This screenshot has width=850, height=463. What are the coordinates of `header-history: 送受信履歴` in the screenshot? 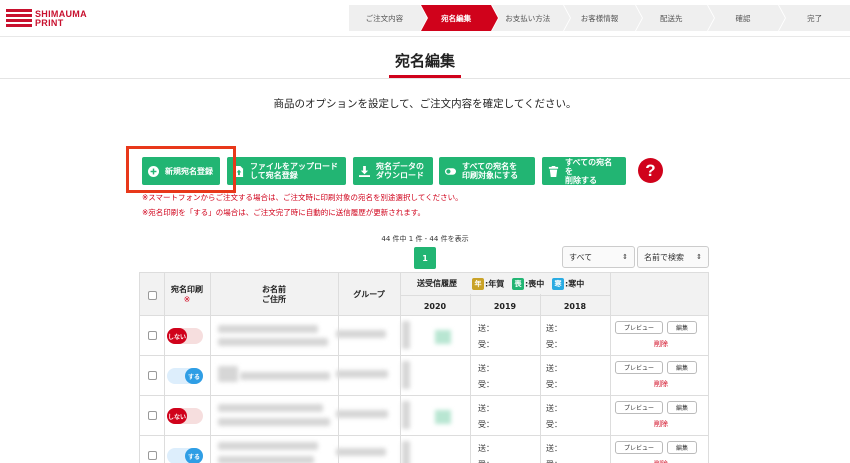 It's located at (437, 283).